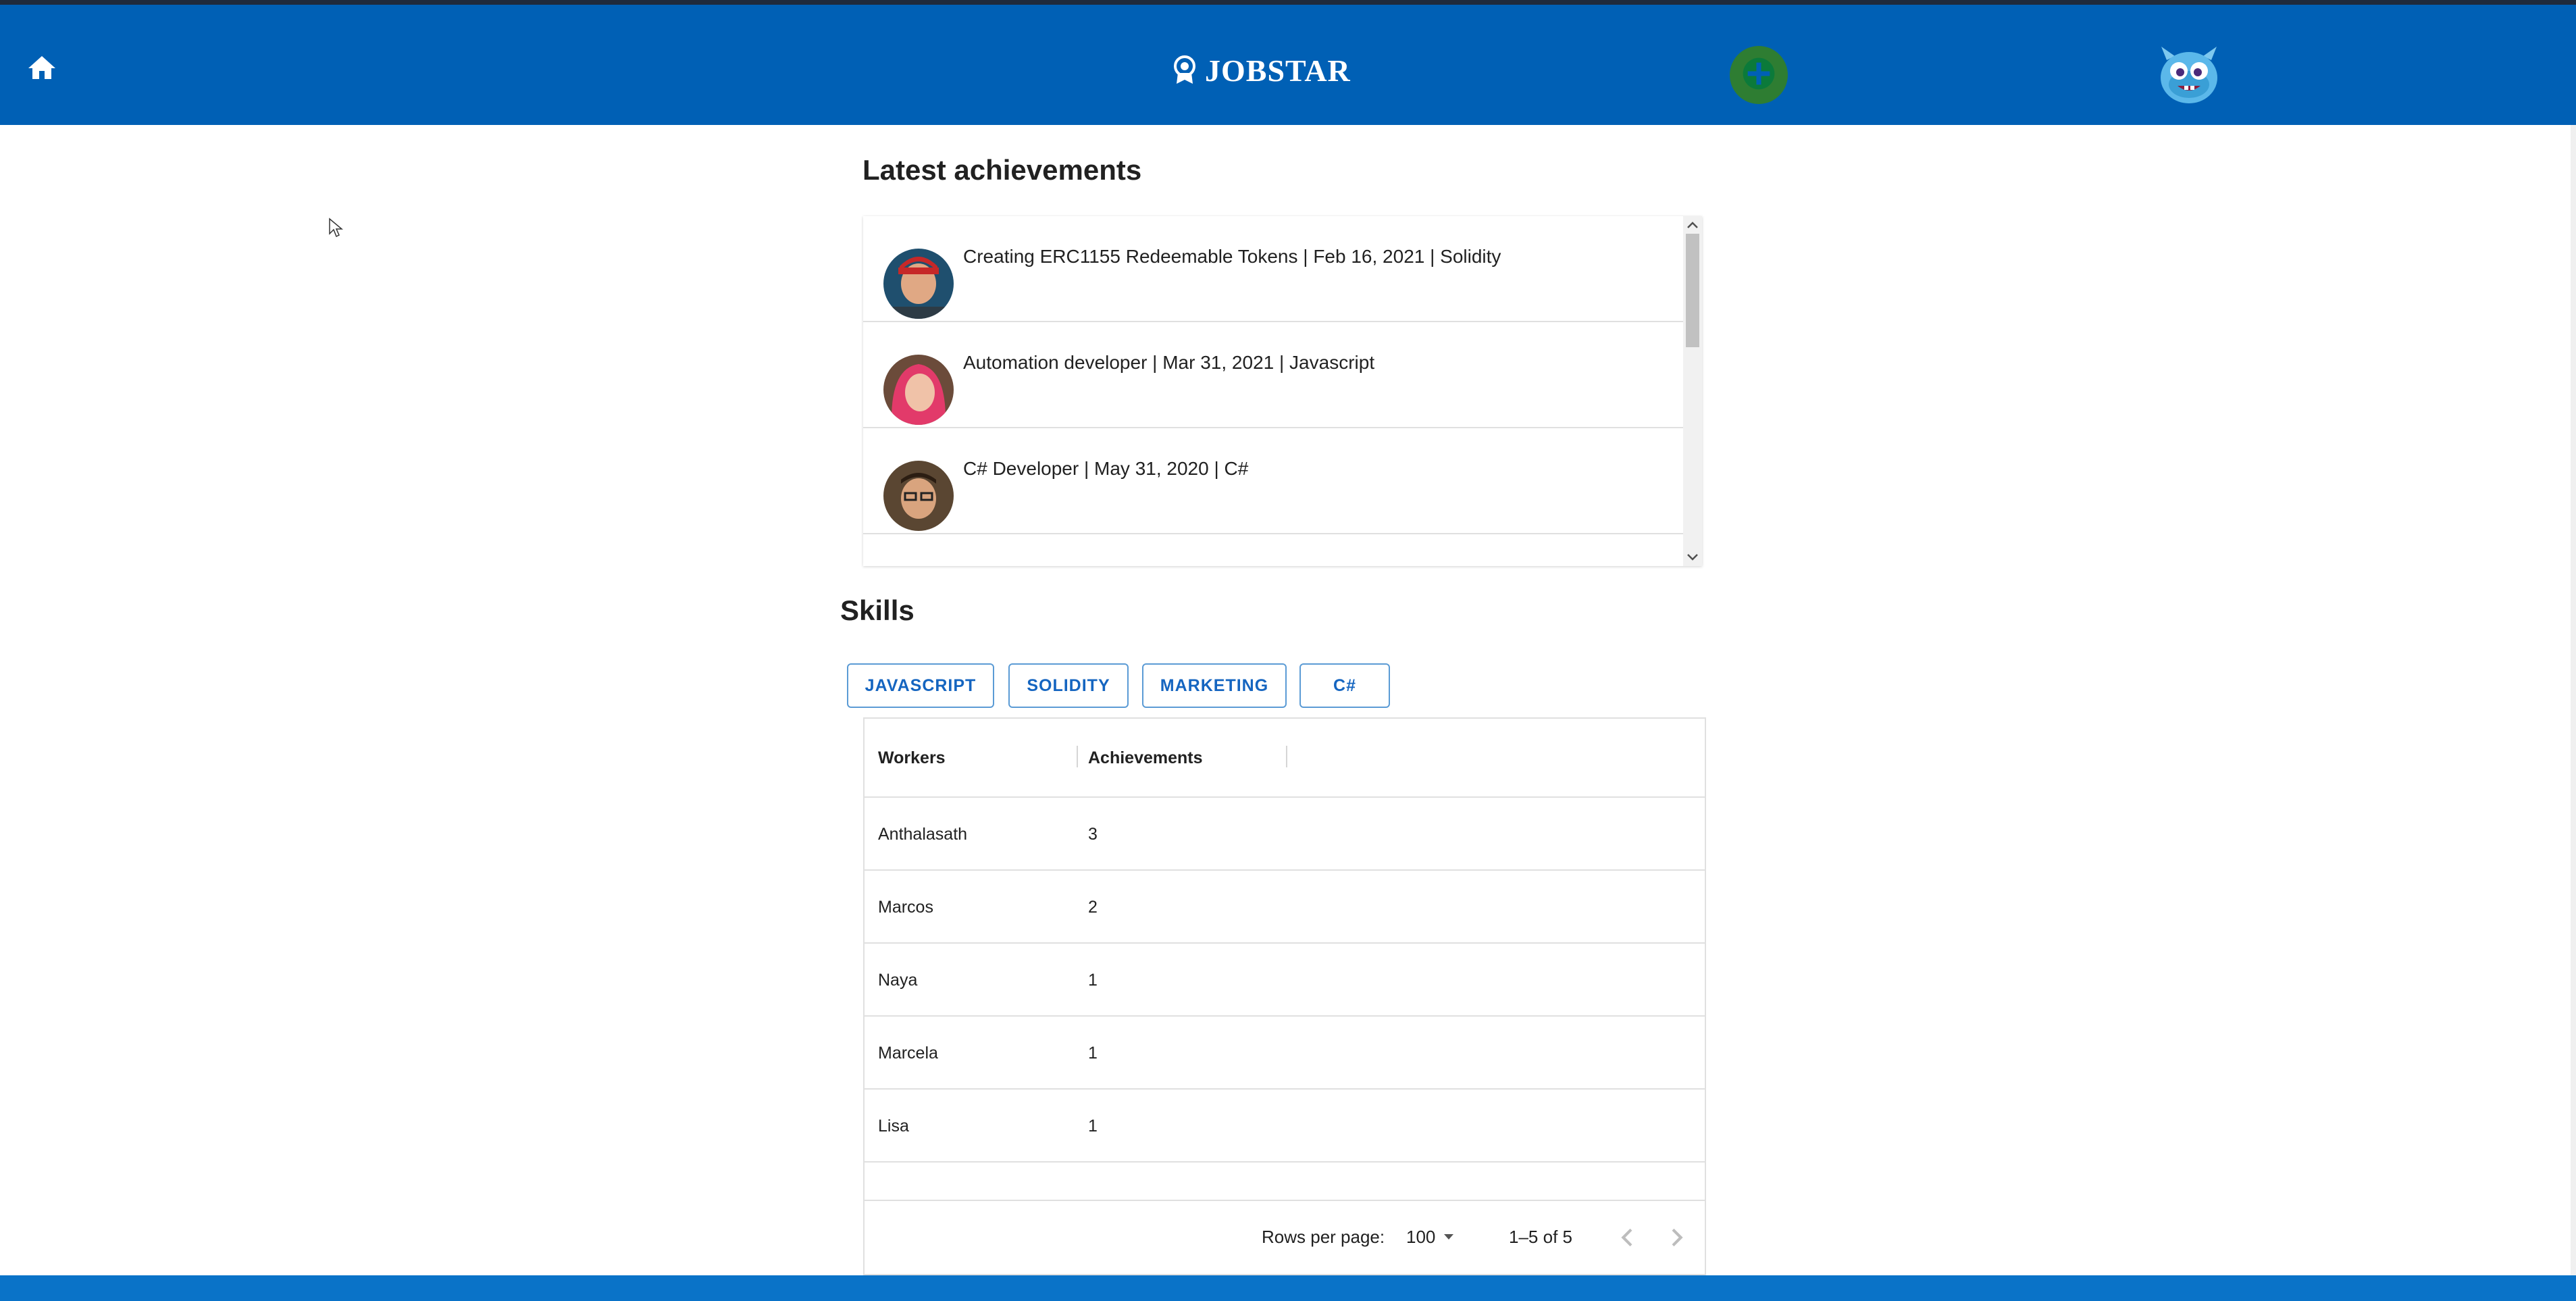  I want to click on worker-name: Naya, so click(898, 980).